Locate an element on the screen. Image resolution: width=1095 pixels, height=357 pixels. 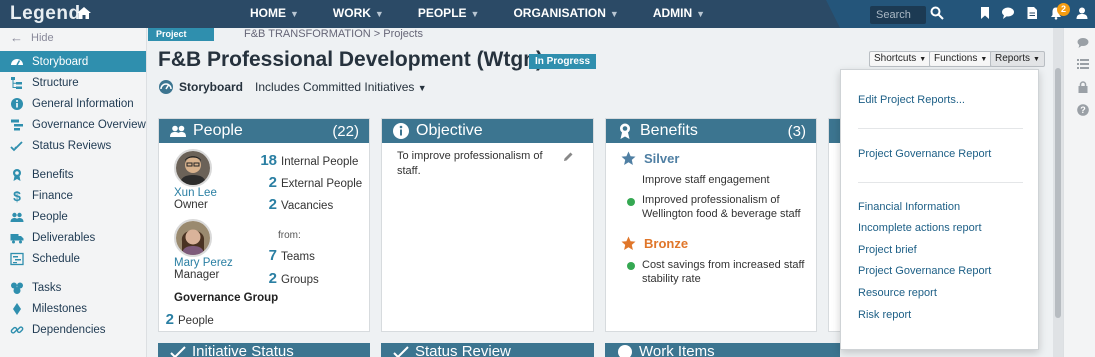
sidebar-item-milestones: Milestones is located at coordinates (73, 308).